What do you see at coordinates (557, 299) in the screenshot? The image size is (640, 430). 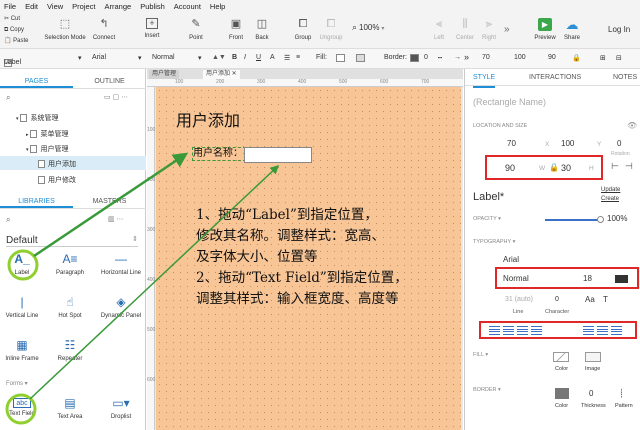 I see `character-spacing-input: 0` at bounding box center [557, 299].